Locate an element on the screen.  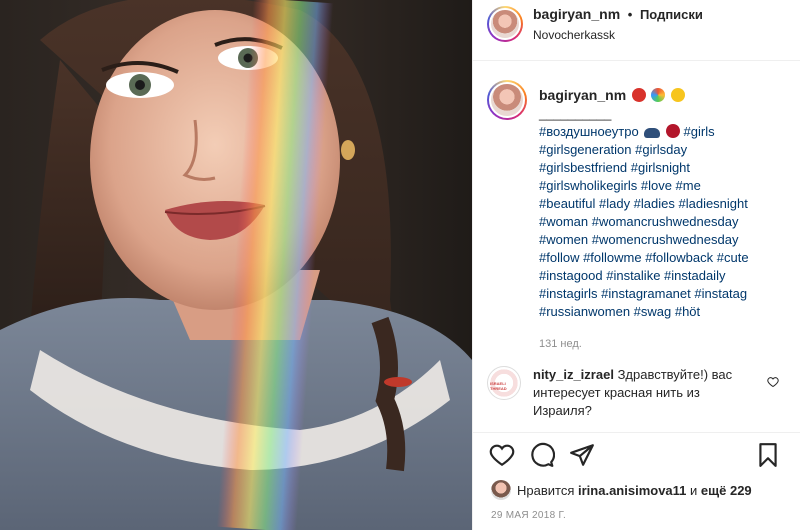
commenter-username: nity_iz_izrael is located at coordinates (573, 374).